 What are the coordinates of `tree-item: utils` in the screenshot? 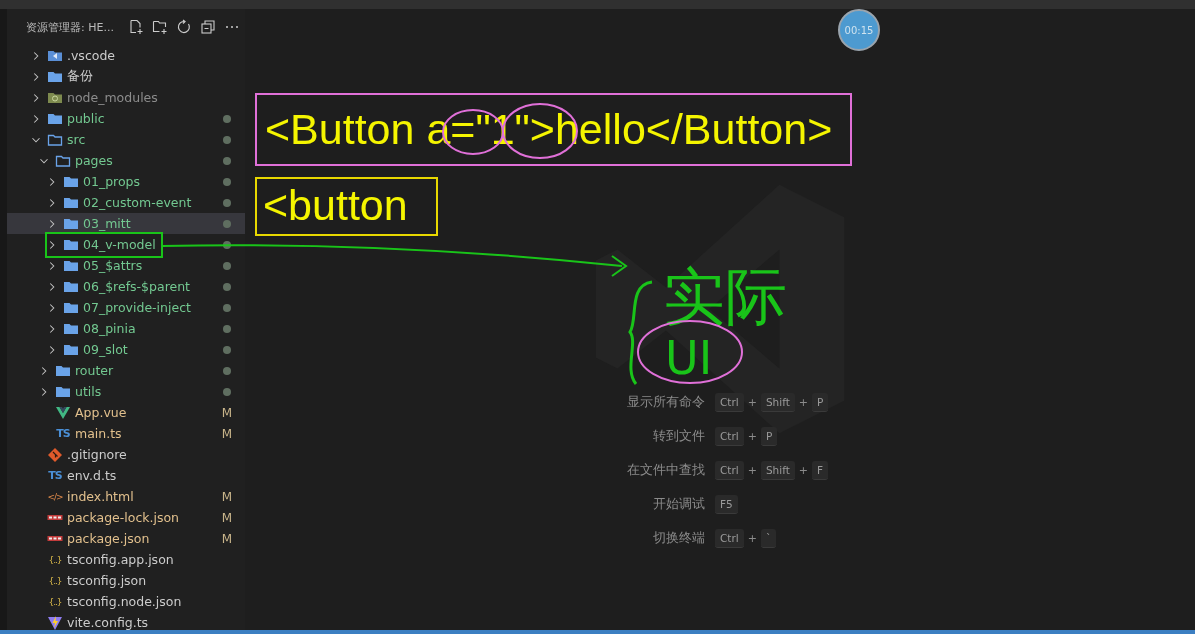 It's located at (126, 391).